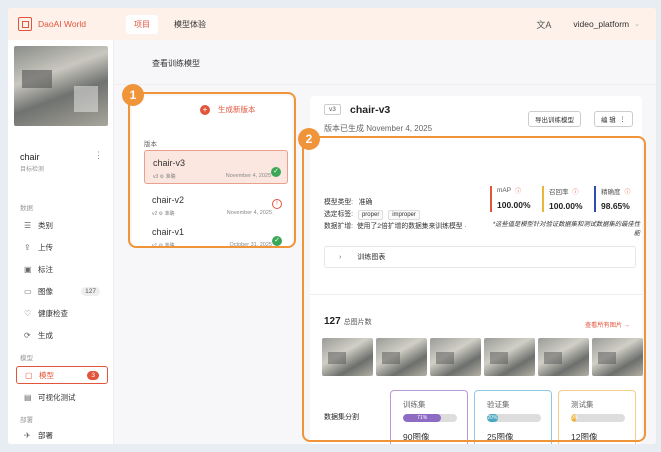  What do you see at coordinates (176, 63) in the screenshot?
I see `page-title: 查看训练模型` at bounding box center [176, 63].